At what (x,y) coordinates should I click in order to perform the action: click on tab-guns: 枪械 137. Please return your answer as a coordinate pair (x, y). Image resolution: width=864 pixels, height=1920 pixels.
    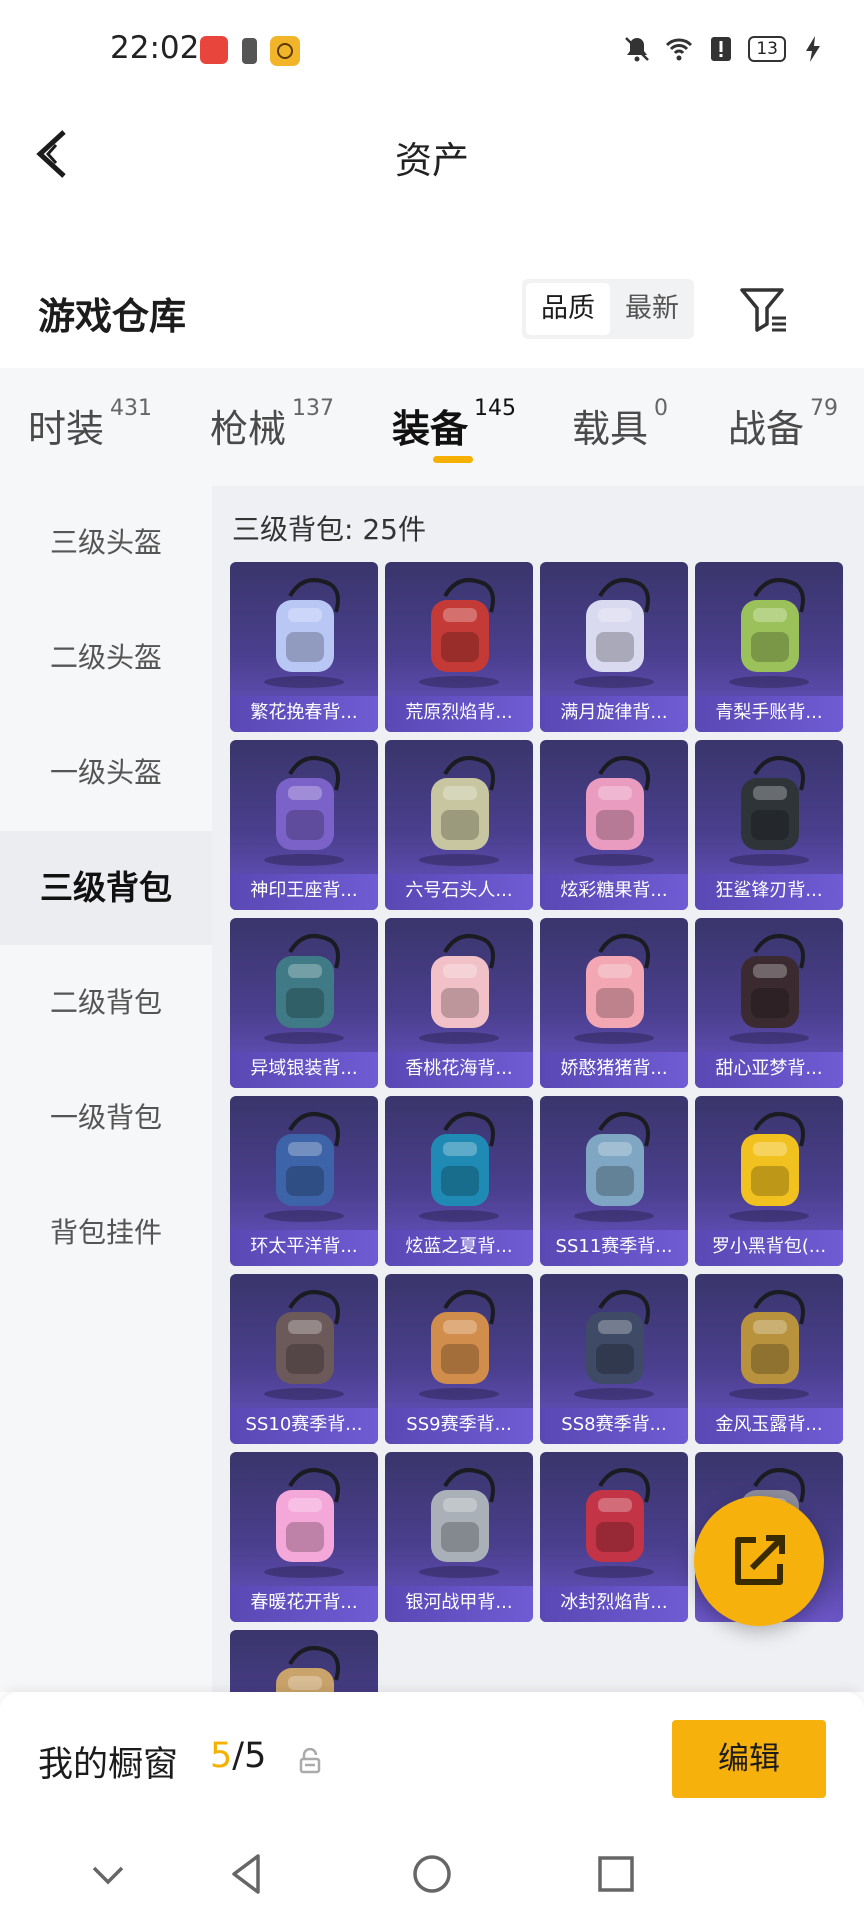
    Looking at the image, I should click on (272, 424).